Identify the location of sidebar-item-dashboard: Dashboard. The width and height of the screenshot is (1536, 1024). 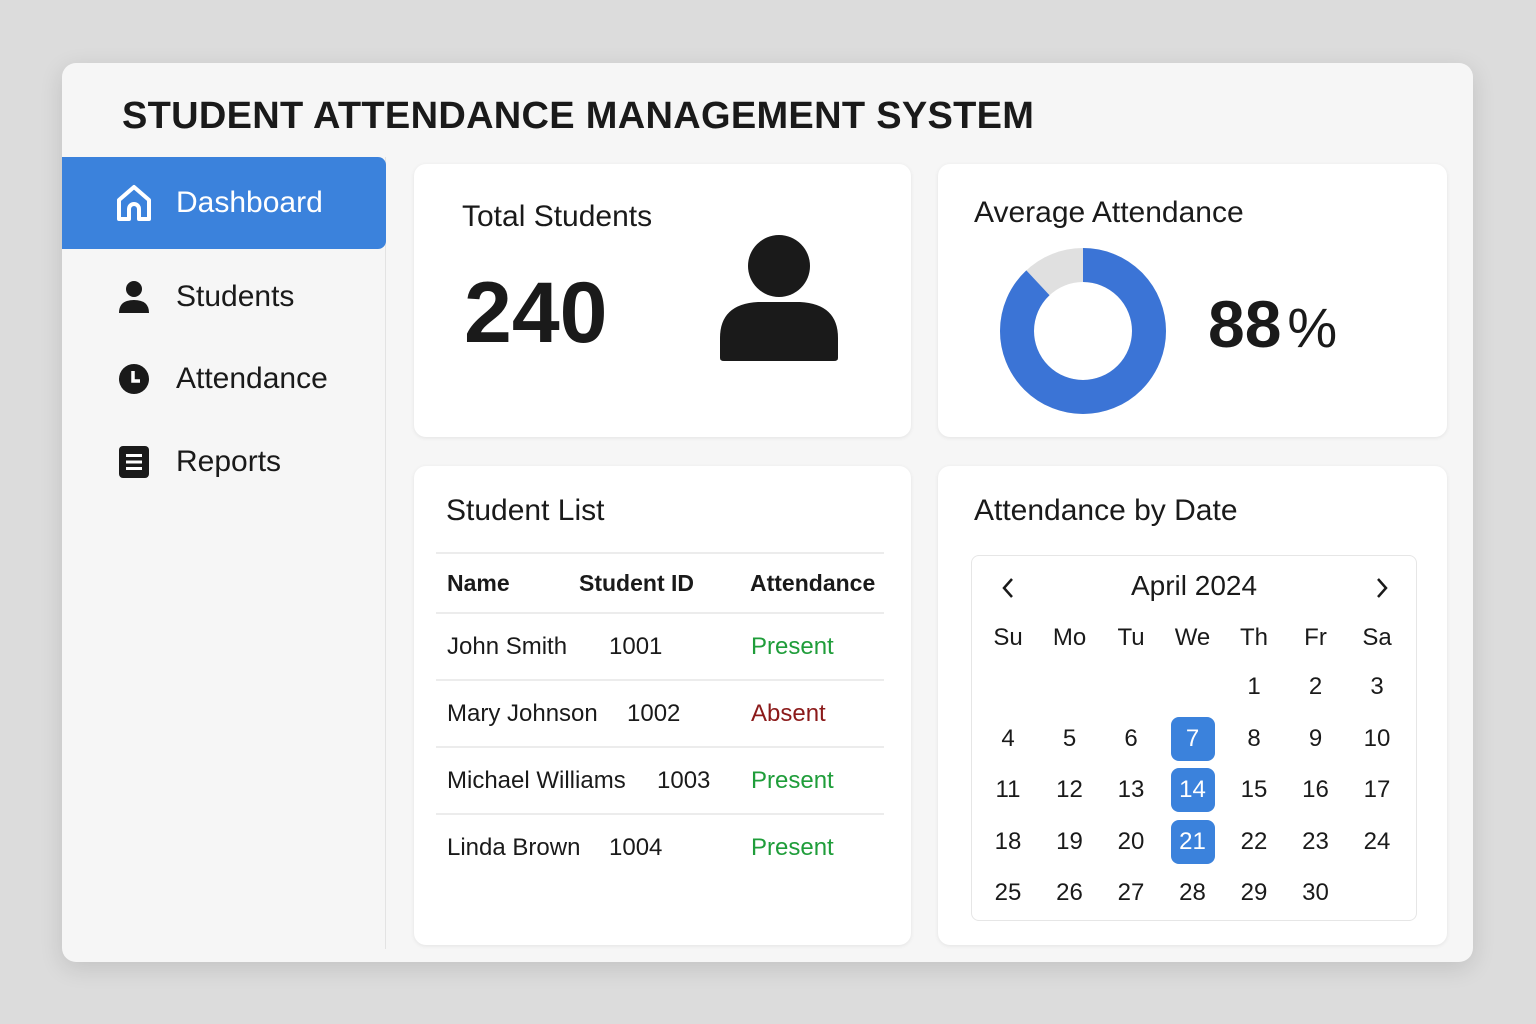
(224, 203).